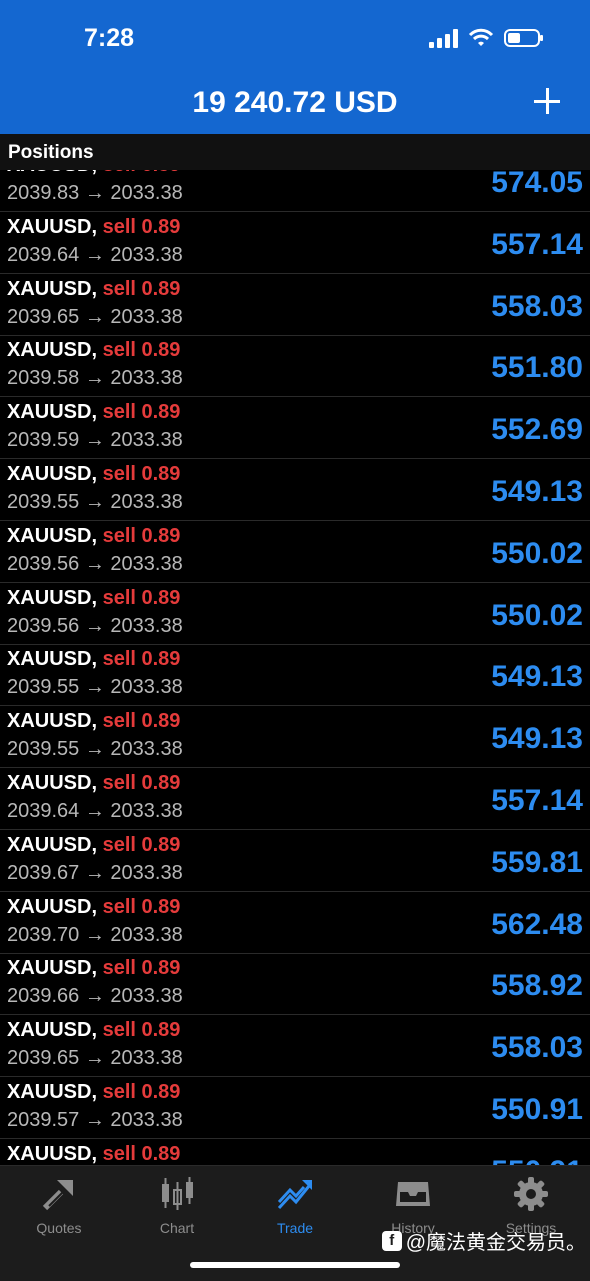 This screenshot has height=1281, width=590. I want to click on position-row: XAUUSD, sell 0.89 2039.66 → 2033.38 558.92, so click(295, 984).